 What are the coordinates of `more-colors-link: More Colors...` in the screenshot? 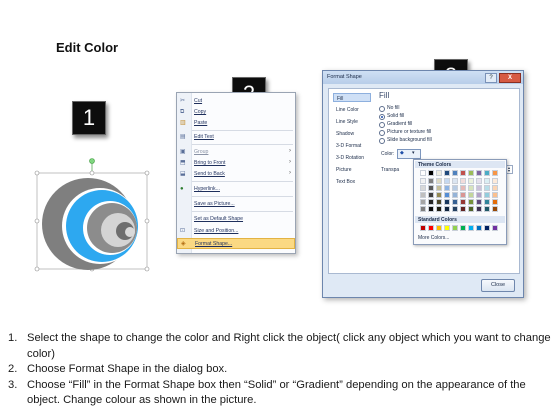 It's located at (433, 238).